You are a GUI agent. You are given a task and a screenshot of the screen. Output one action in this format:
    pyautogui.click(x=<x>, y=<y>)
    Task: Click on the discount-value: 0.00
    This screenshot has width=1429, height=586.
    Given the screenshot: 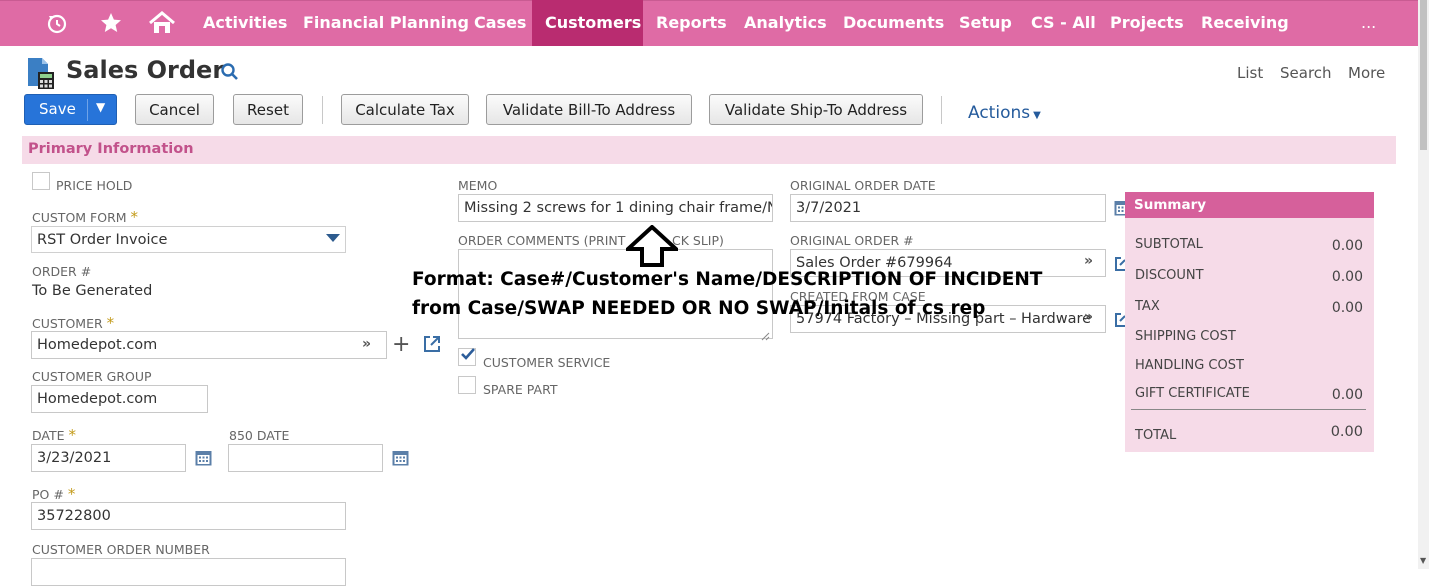 What is the action you would take?
    pyautogui.click(x=1347, y=277)
    